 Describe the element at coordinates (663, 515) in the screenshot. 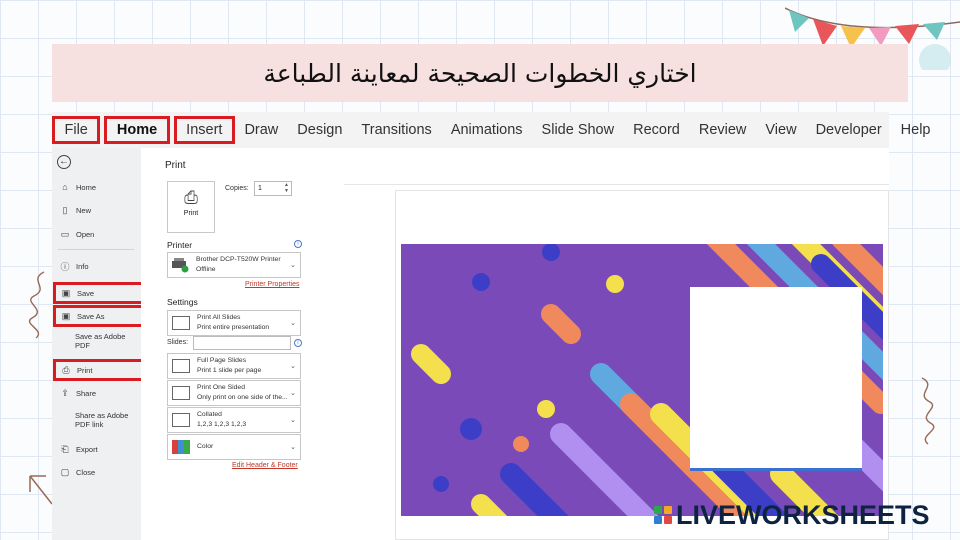

I see `logo-mark-icon` at that location.